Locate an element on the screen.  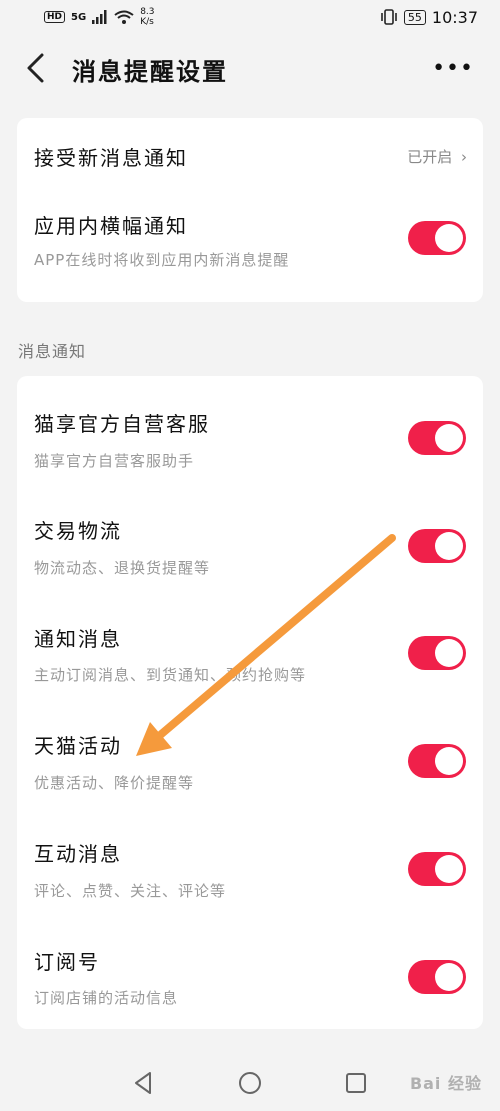
baidu-watermark: Bai 经验 is located at coordinates (445, 1083).